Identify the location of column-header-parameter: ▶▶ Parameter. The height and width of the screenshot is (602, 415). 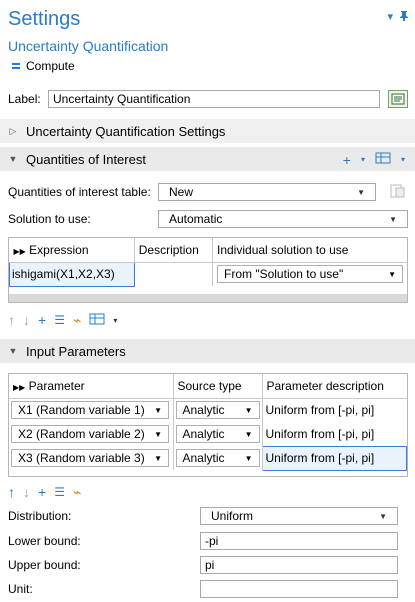
(91, 386).